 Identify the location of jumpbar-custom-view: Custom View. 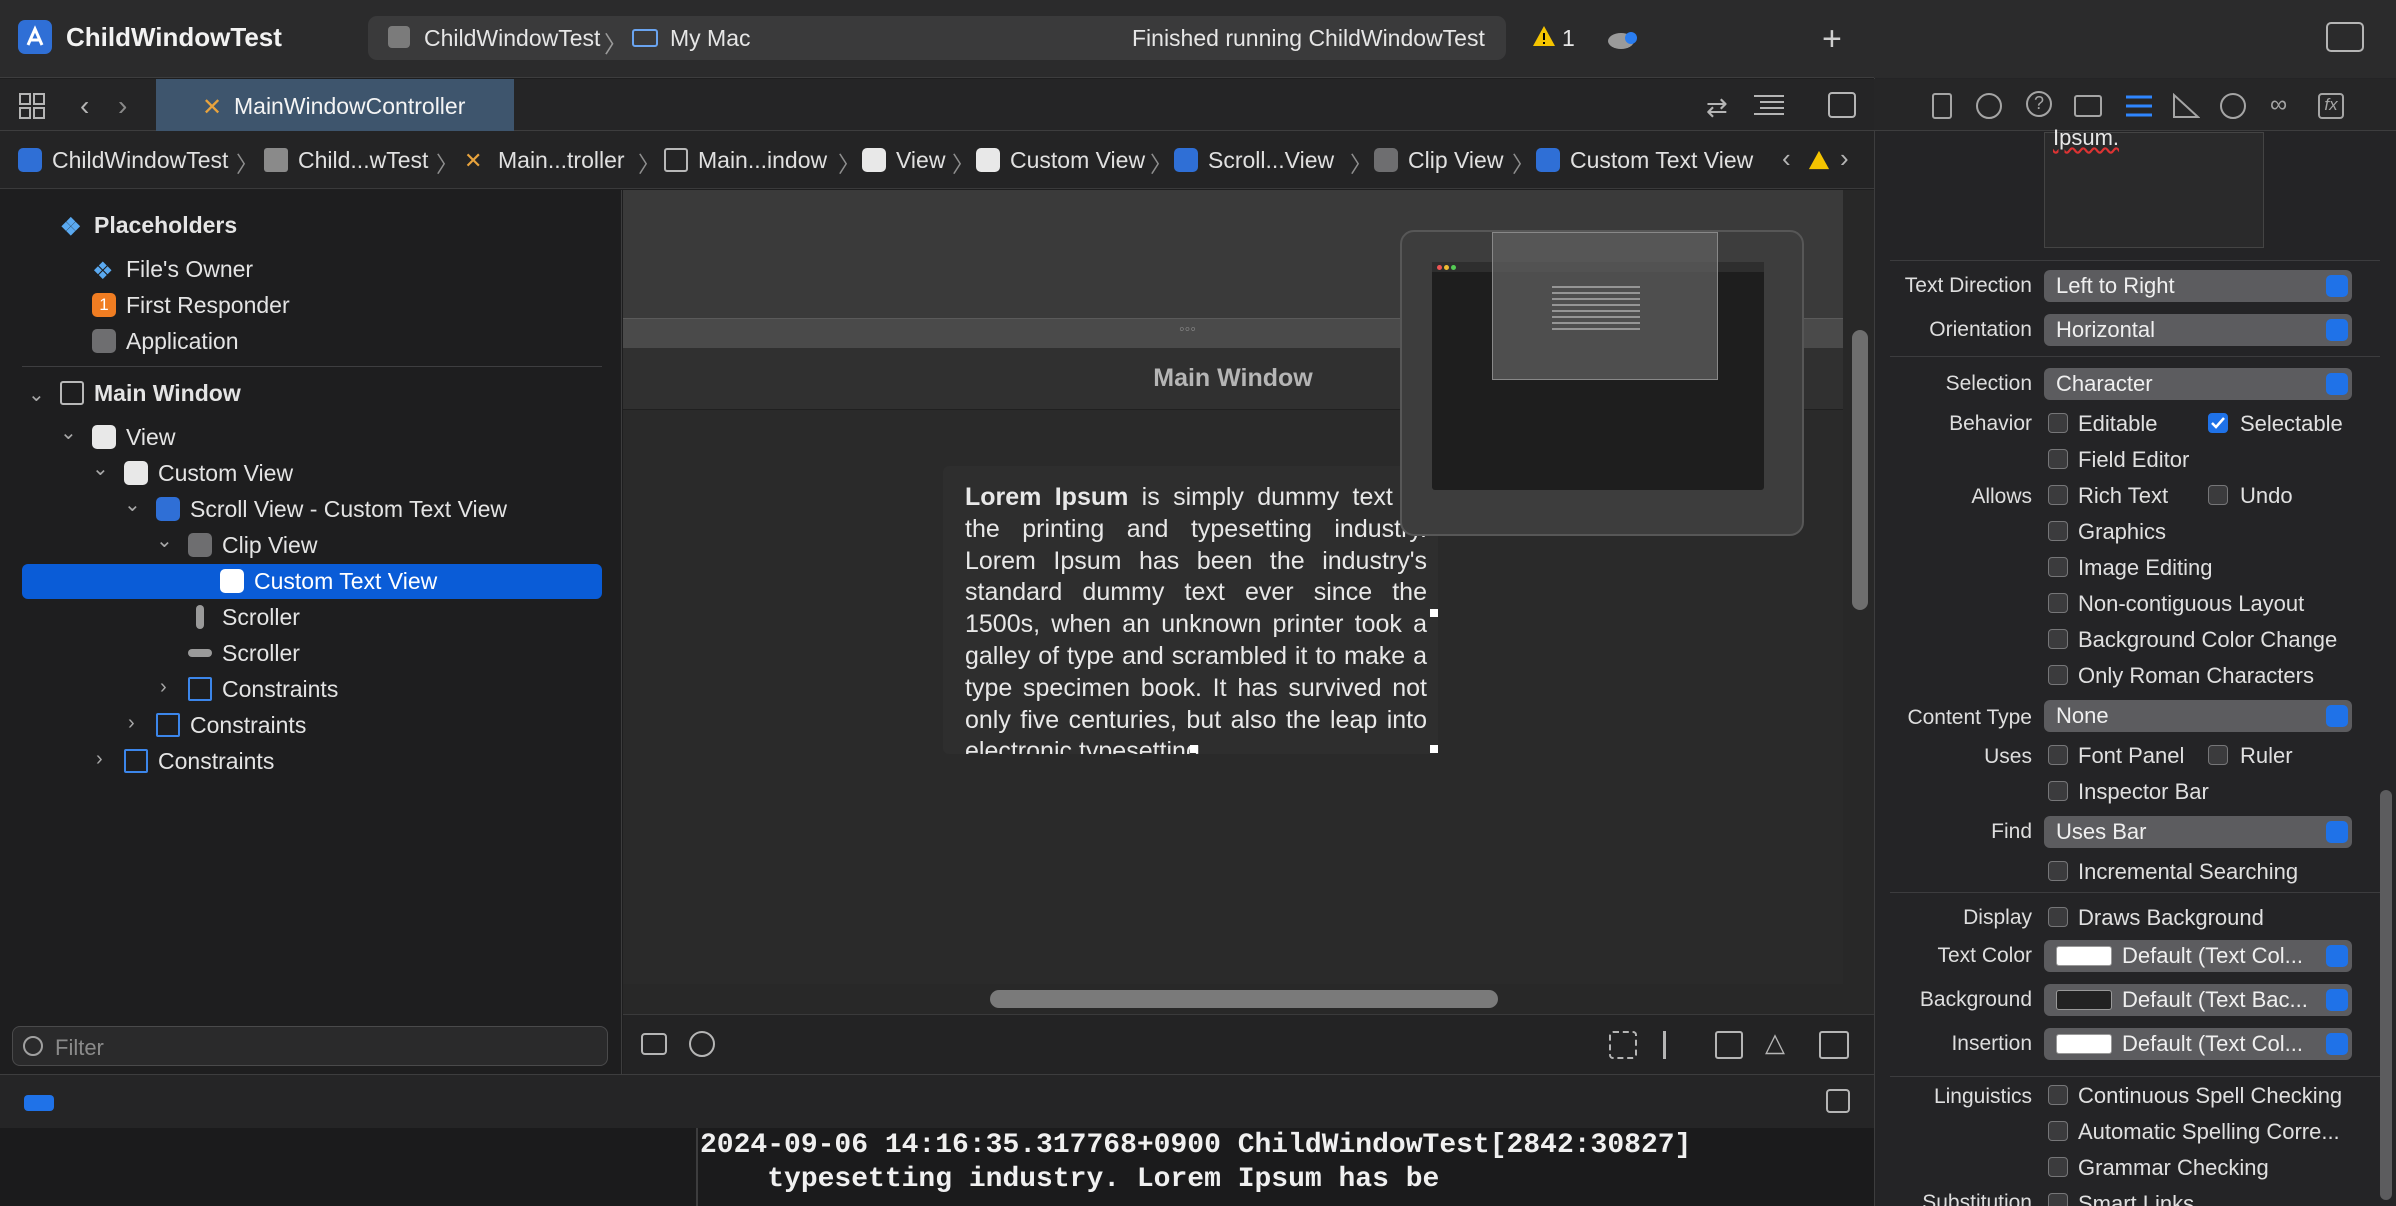
(1060, 160).